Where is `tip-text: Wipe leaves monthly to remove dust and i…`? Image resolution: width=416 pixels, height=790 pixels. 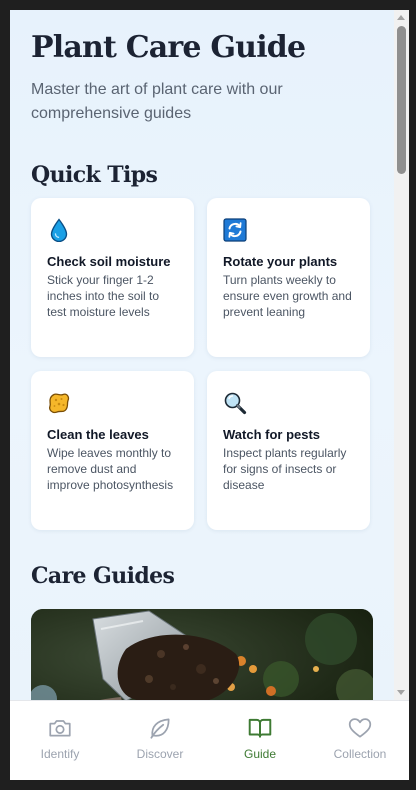 tip-text: Wipe leaves monthly to remove dust and i… is located at coordinates (110, 469).